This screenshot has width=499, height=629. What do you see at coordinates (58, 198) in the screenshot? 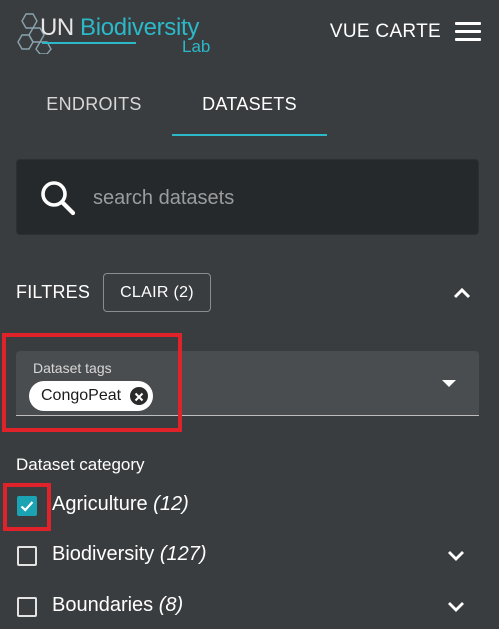
I see `search-icon` at bounding box center [58, 198].